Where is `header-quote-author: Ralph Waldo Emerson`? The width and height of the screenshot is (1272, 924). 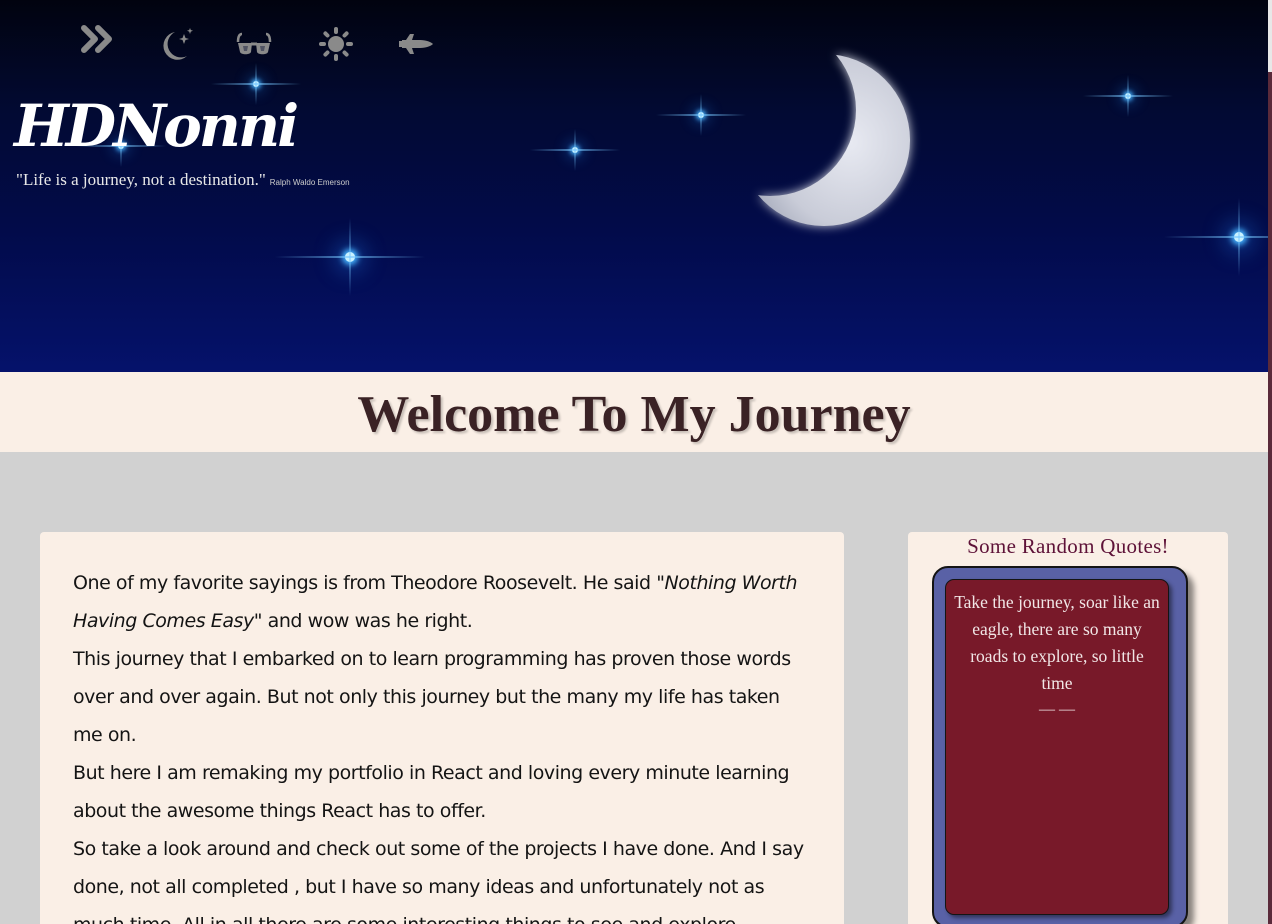
header-quote-author: Ralph Waldo Emerson is located at coordinates (309, 182).